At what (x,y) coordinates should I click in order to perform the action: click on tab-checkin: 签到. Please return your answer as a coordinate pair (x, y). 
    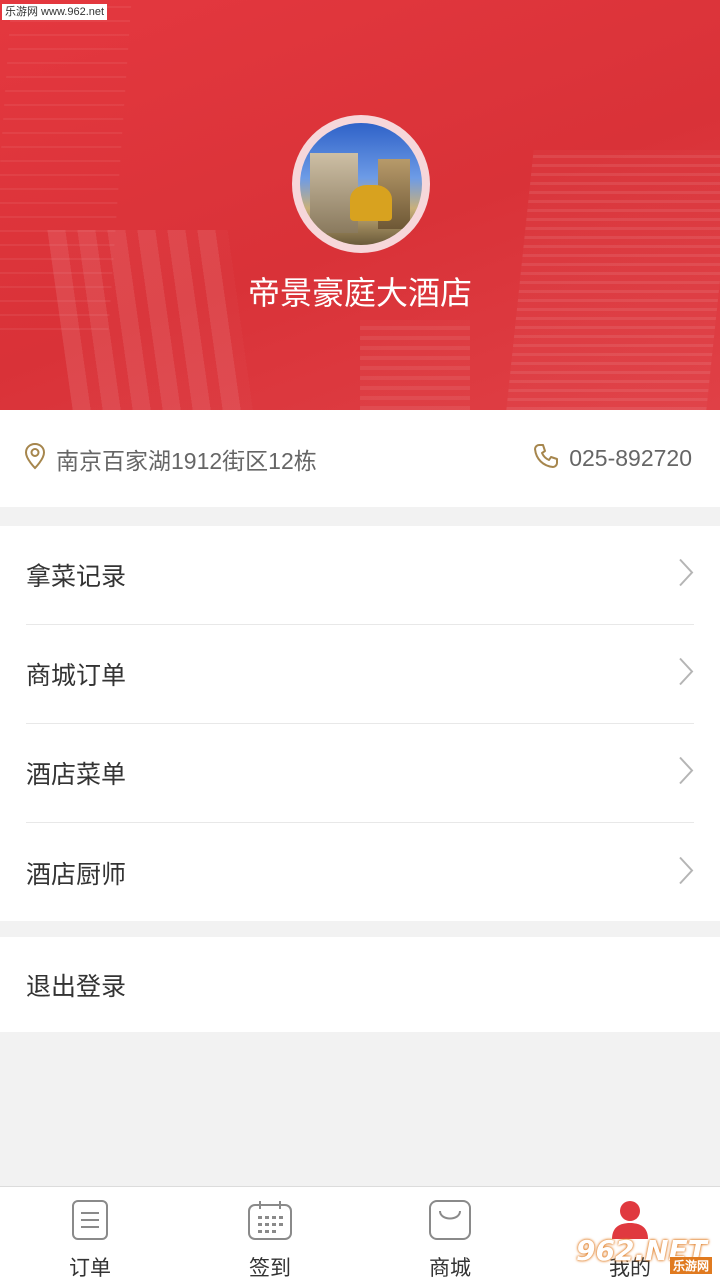
    Looking at the image, I should click on (270, 1233).